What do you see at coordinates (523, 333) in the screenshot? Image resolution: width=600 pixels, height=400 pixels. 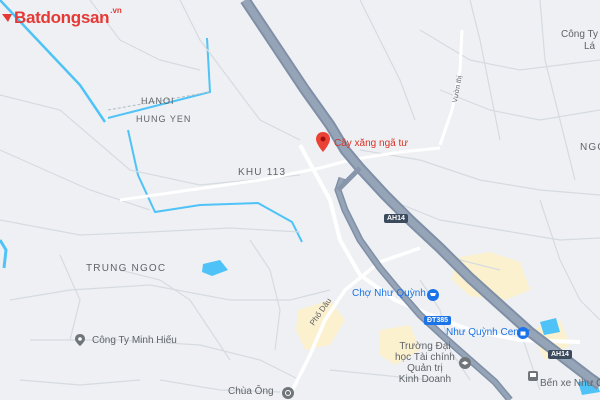 I see `shopping-bag-icon` at bounding box center [523, 333].